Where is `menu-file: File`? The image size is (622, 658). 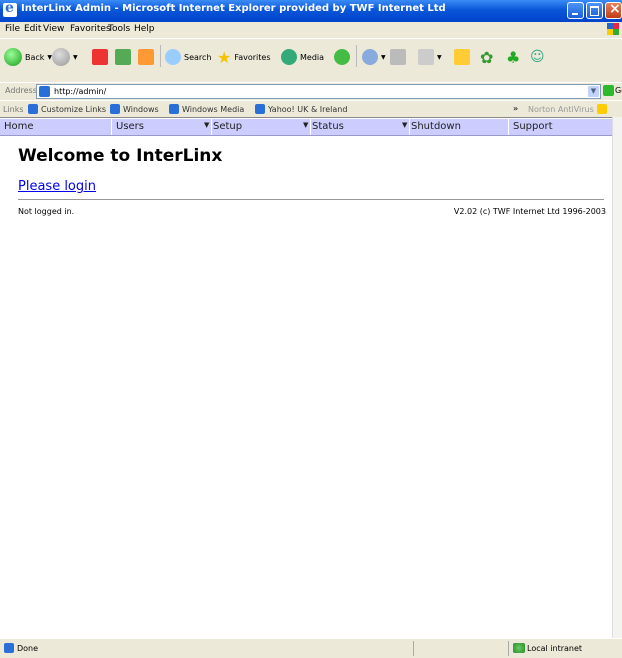
menu-file: File is located at coordinates (12, 29).